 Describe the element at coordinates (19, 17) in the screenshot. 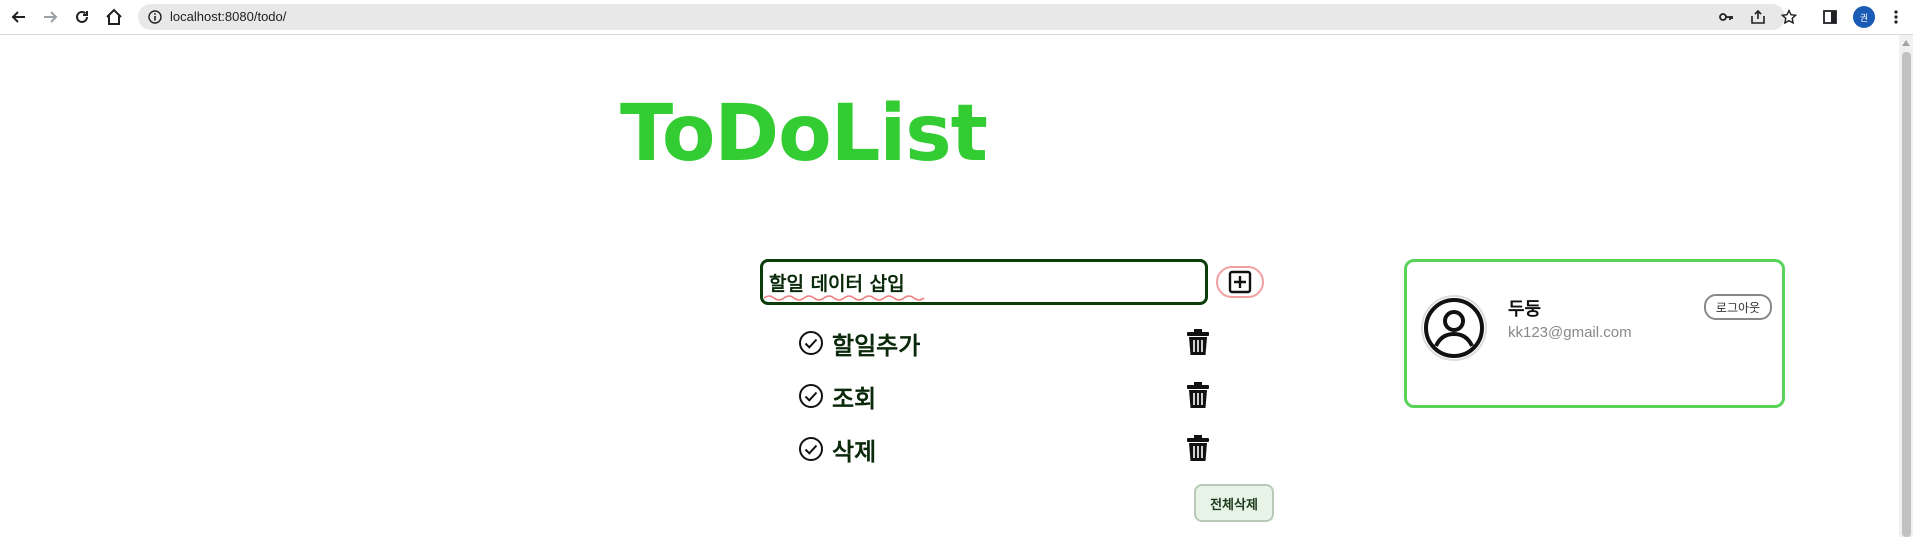

I see `back-arrow-icon` at that location.